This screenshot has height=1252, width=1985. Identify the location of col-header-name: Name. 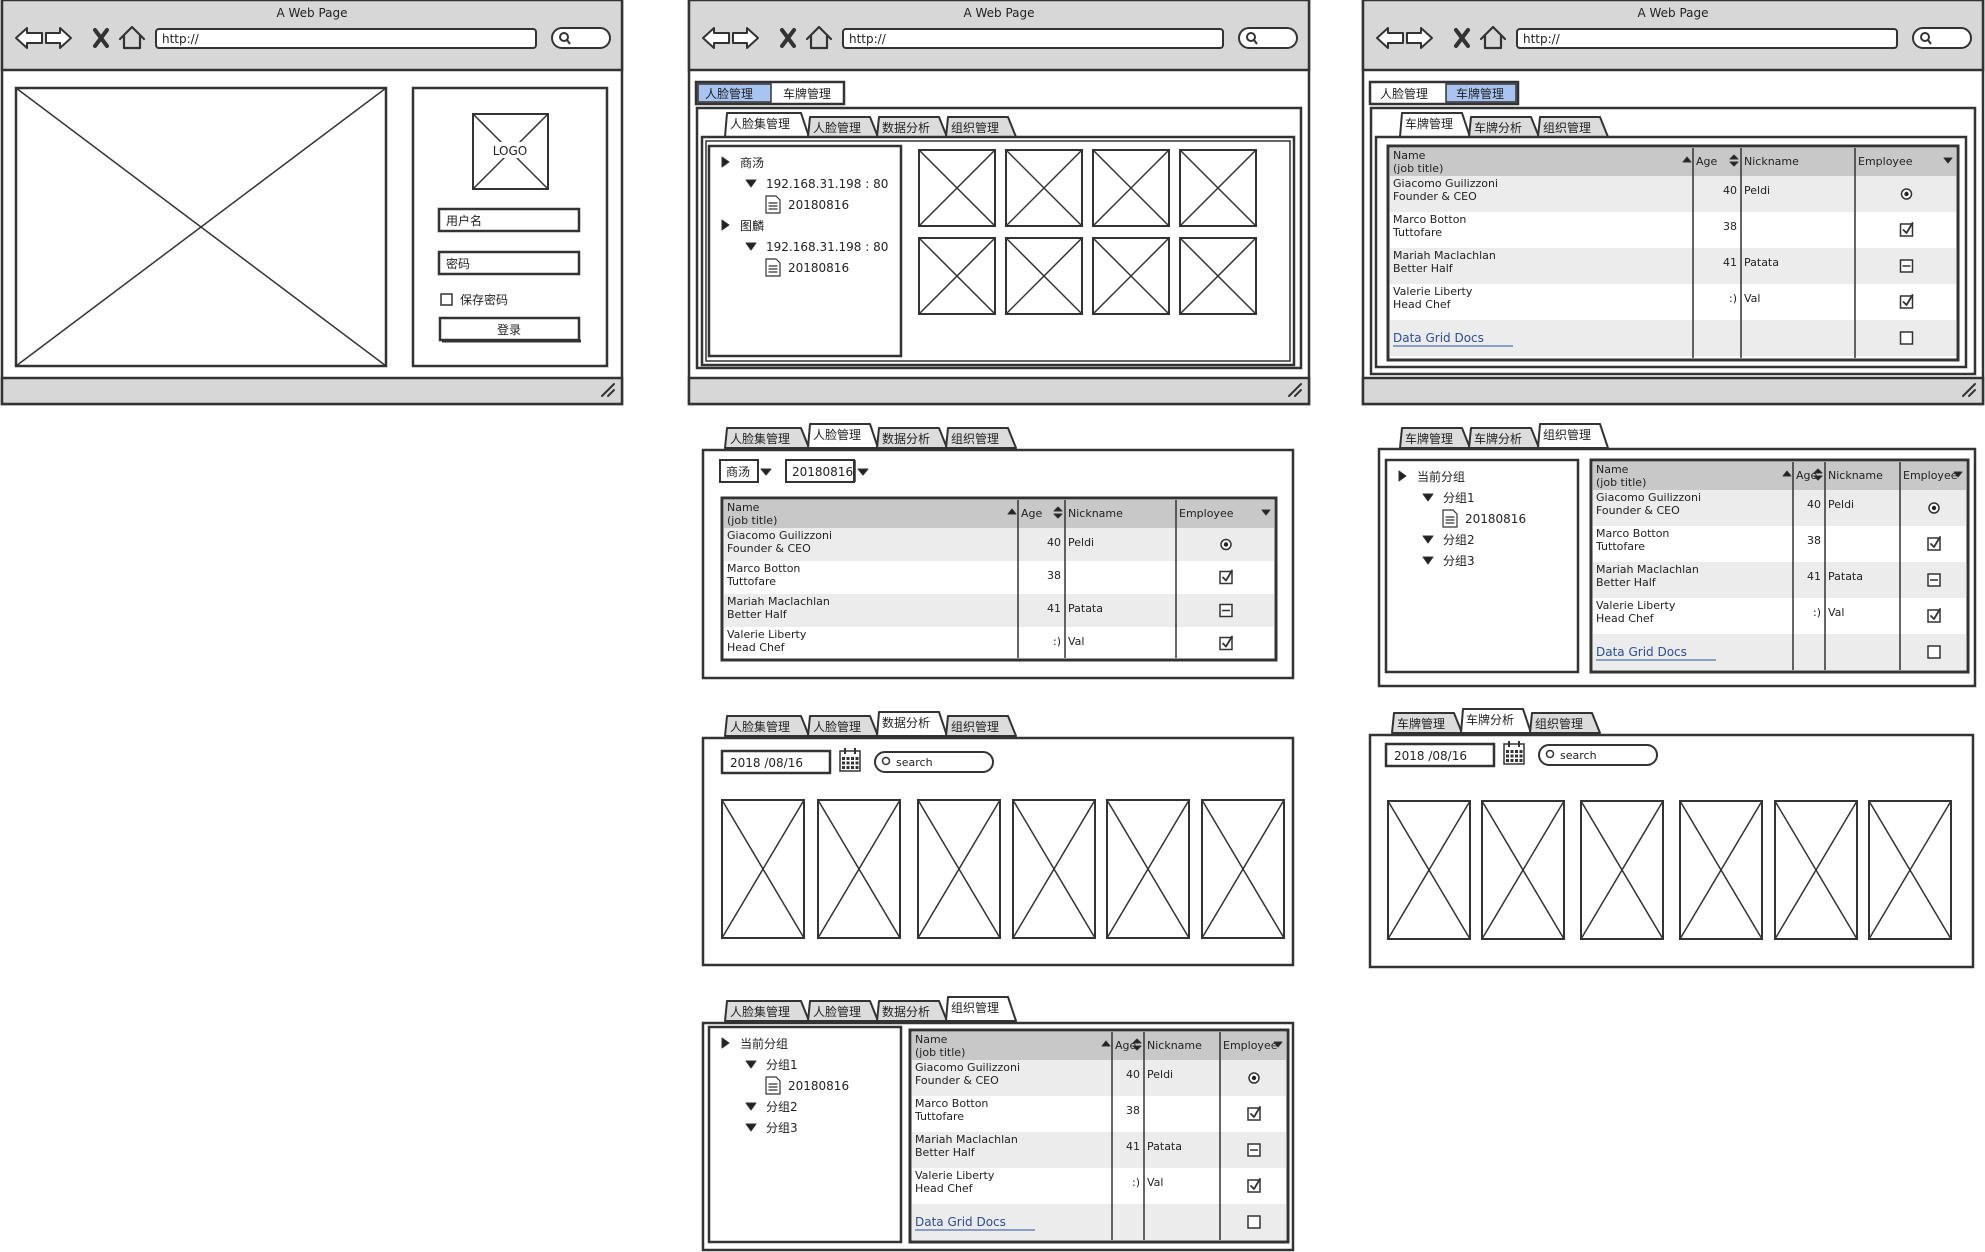
(1612, 469).